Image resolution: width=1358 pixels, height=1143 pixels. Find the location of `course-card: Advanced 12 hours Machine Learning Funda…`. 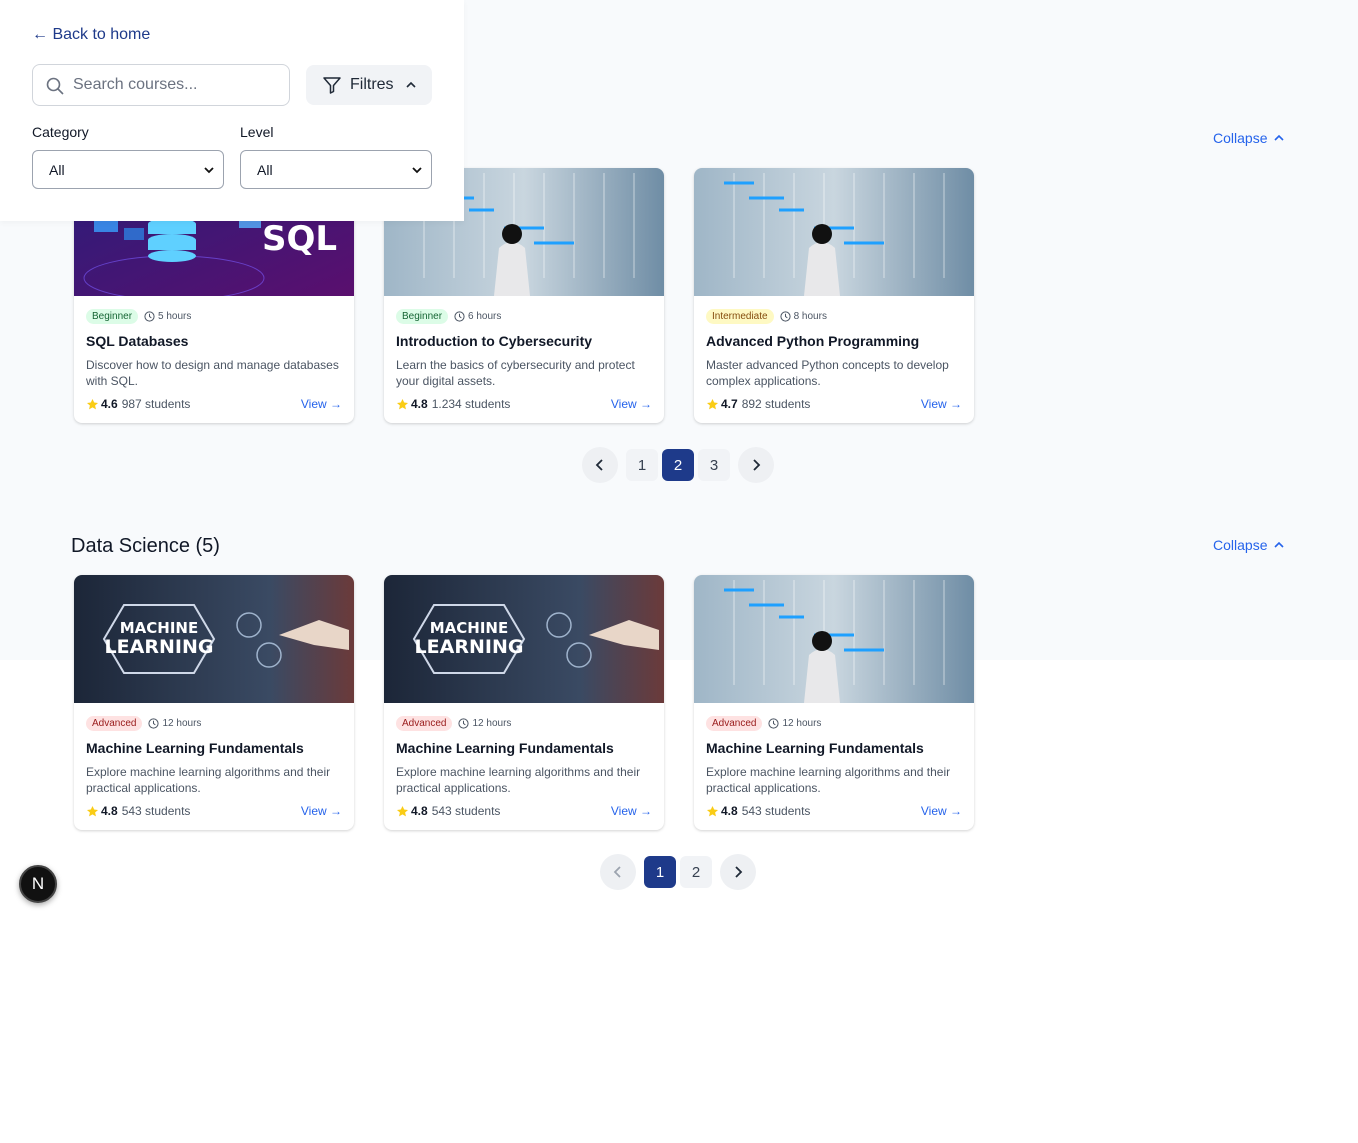

course-card: Advanced 12 hours Machine Learning Funda… is located at coordinates (834, 702).